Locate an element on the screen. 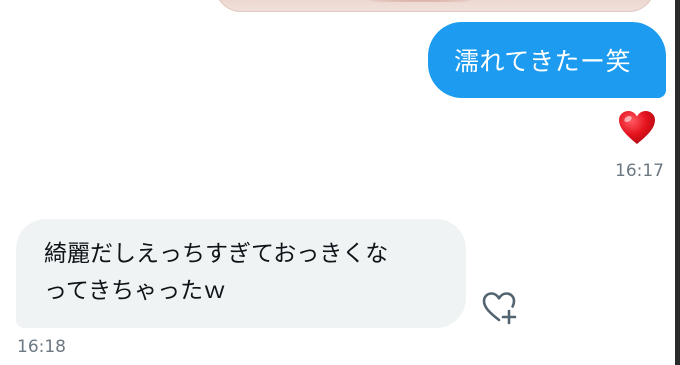 This screenshot has width=680, height=365. heart-plus-icon-graphic is located at coordinates (499, 308).